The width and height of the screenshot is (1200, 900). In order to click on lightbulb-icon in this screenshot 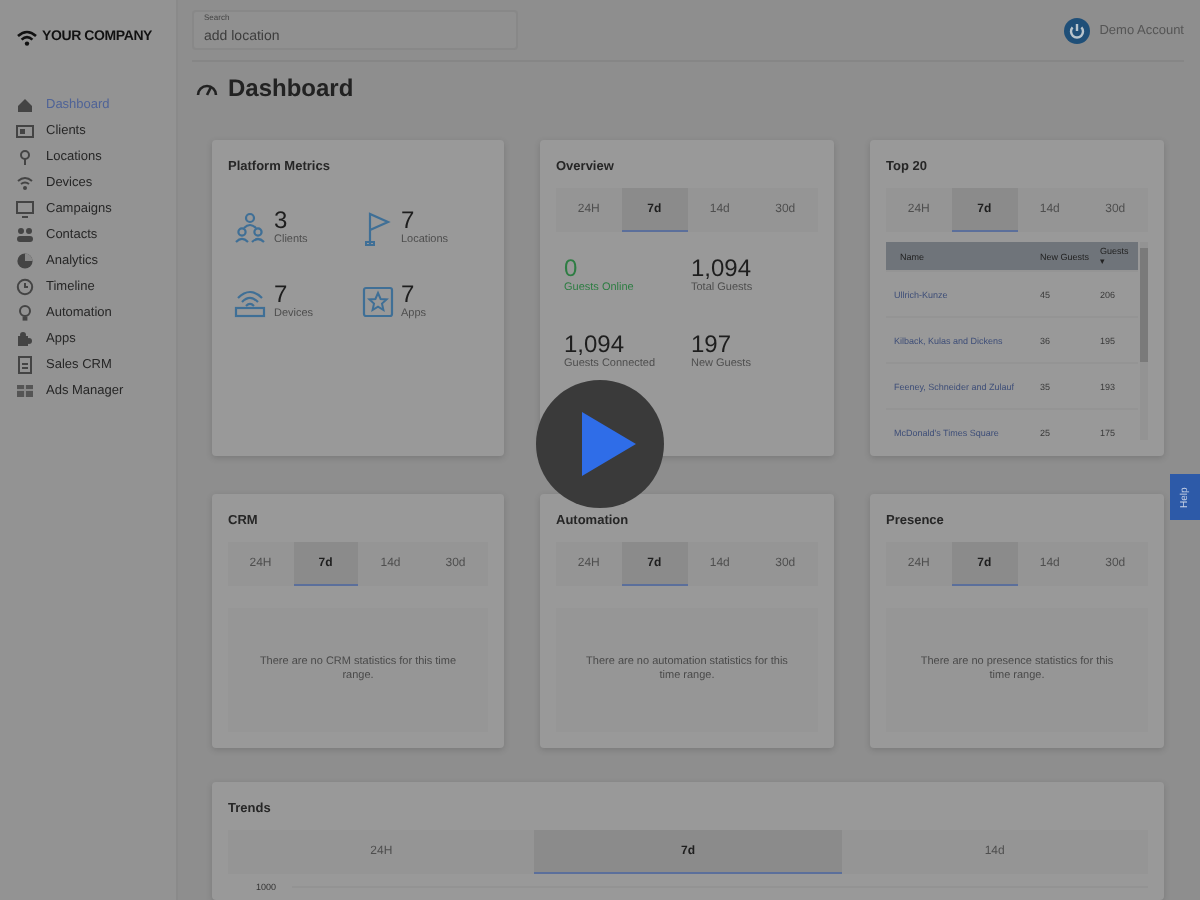, I will do `click(25, 313)`.